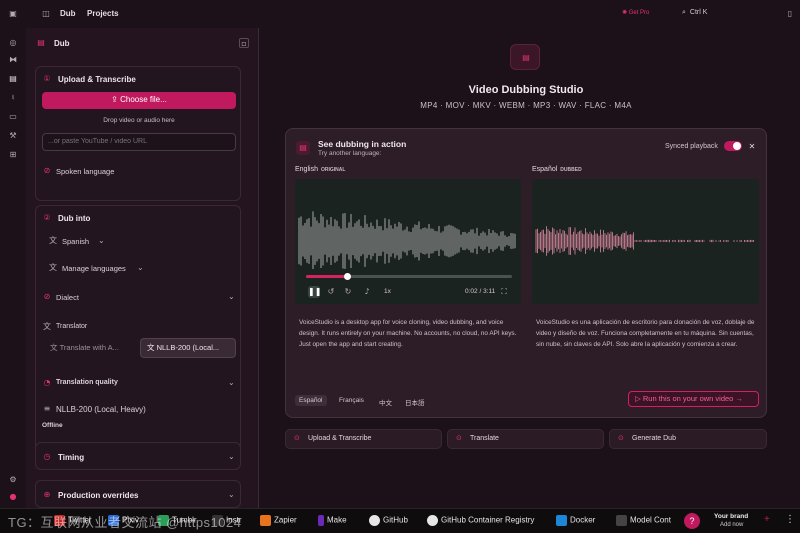  What do you see at coordinates (571, 170) in the screenshot?
I see `dubbed-tag: DUBBED` at bounding box center [571, 170].